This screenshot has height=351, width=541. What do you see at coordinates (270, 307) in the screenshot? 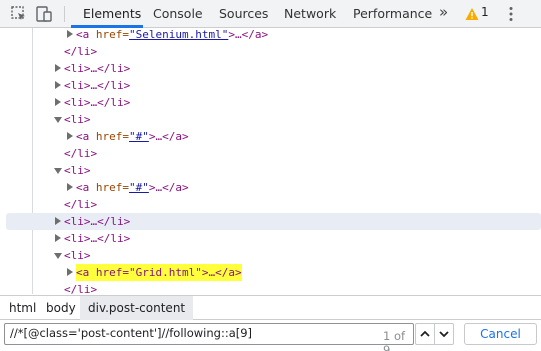
I see `breadcrumb: html body div.post-content` at bounding box center [270, 307].